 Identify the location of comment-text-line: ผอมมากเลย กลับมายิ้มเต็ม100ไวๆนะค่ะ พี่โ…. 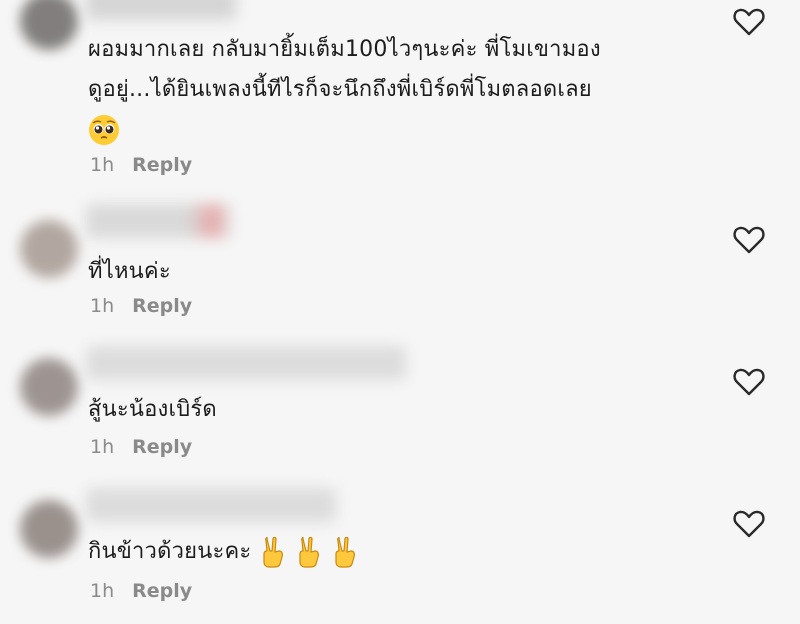
(344, 49).